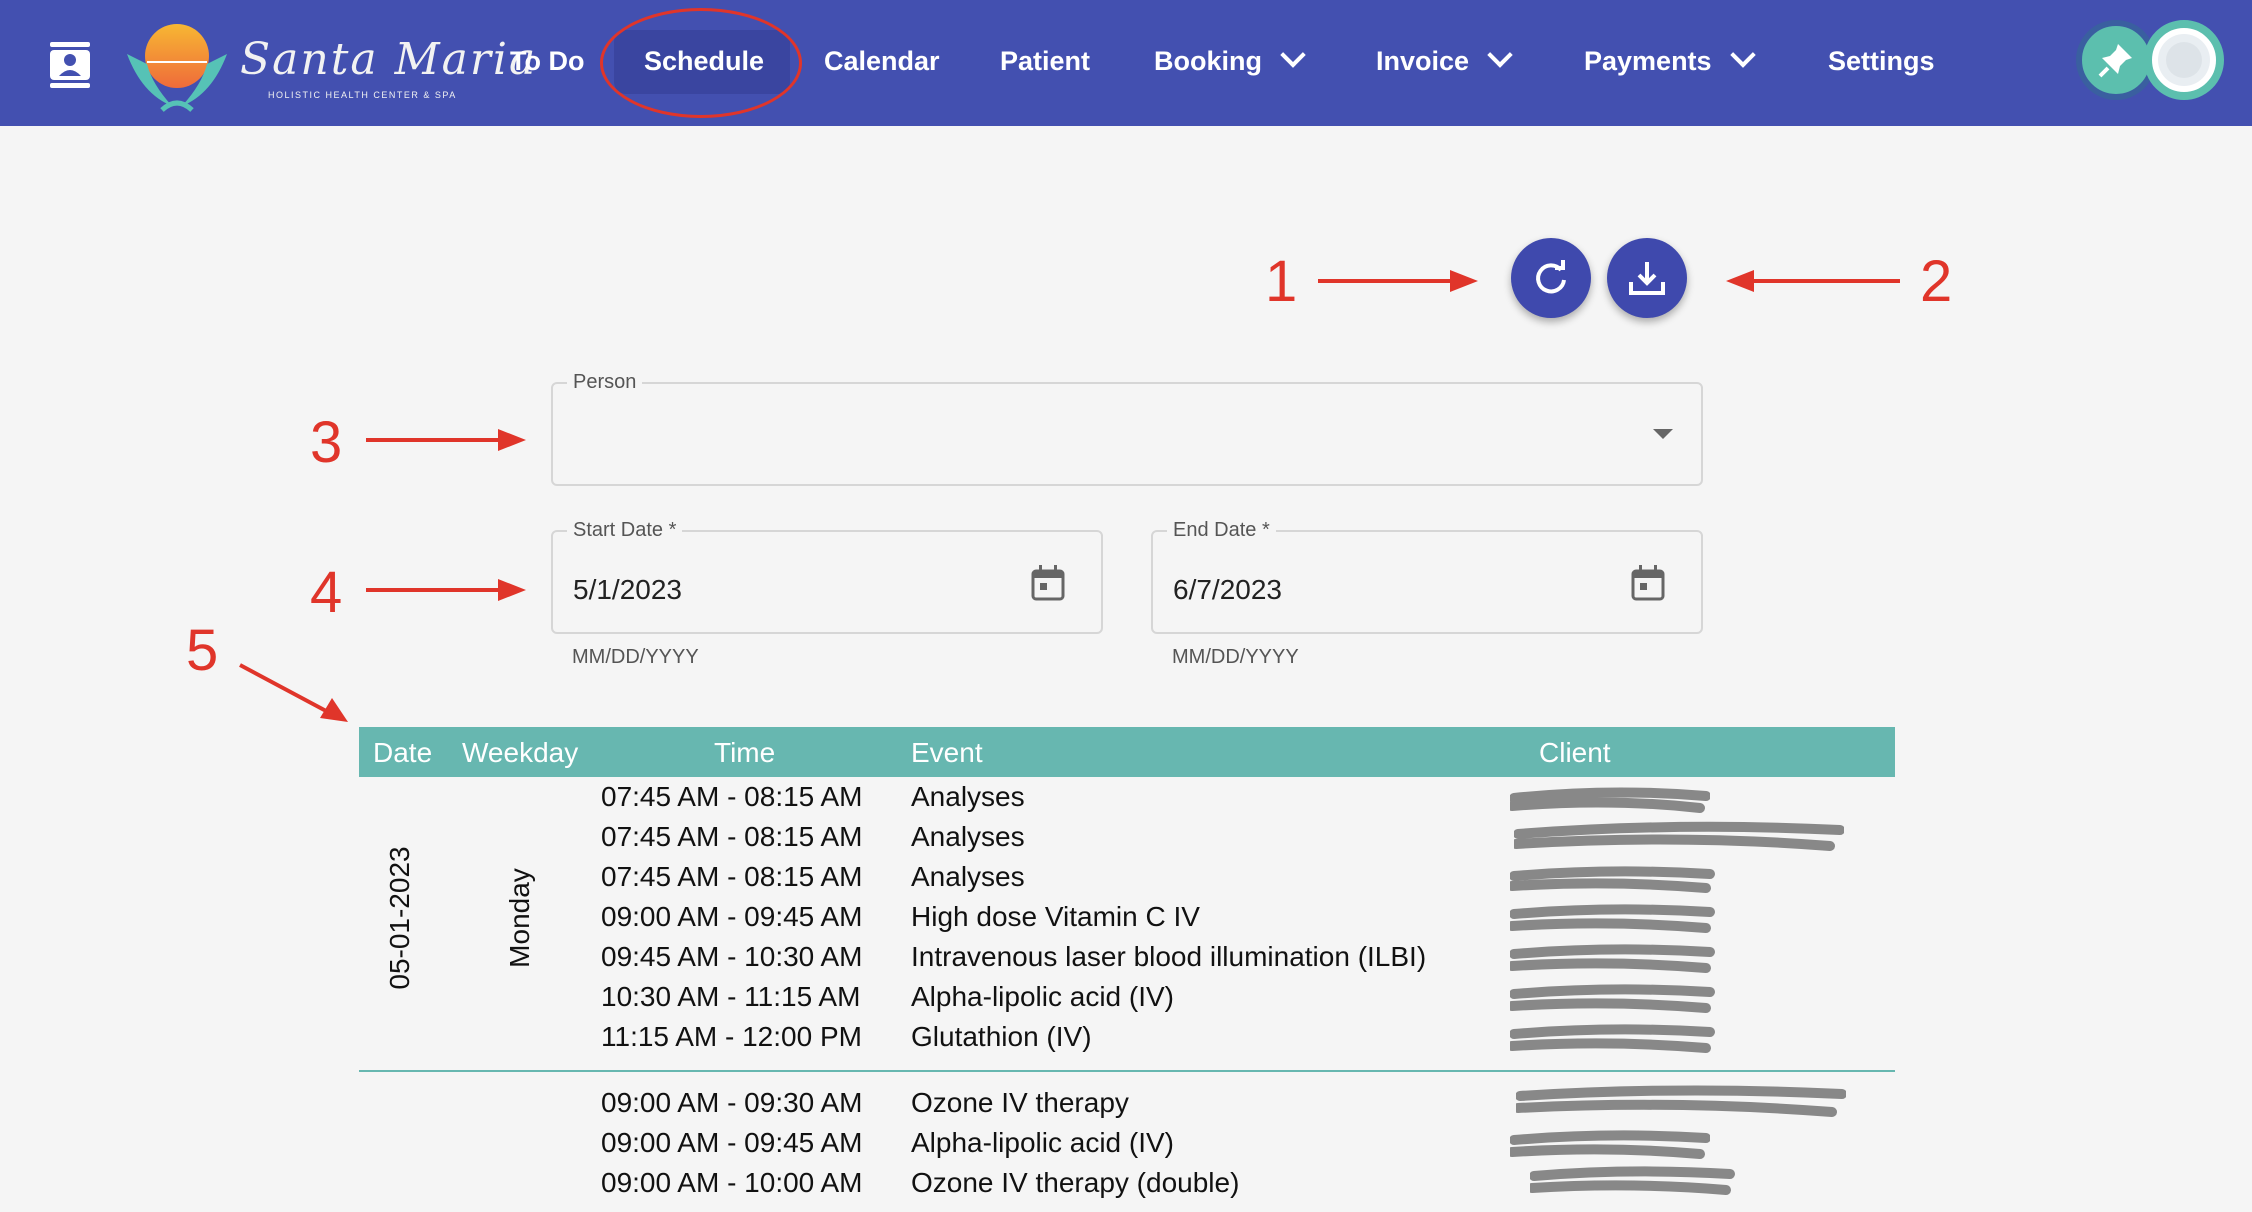 This screenshot has width=2252, height=1212. Describe the element at coordinates (1648, 61) in the screenshot. I see `nav-payments-label: Payments` at that location.